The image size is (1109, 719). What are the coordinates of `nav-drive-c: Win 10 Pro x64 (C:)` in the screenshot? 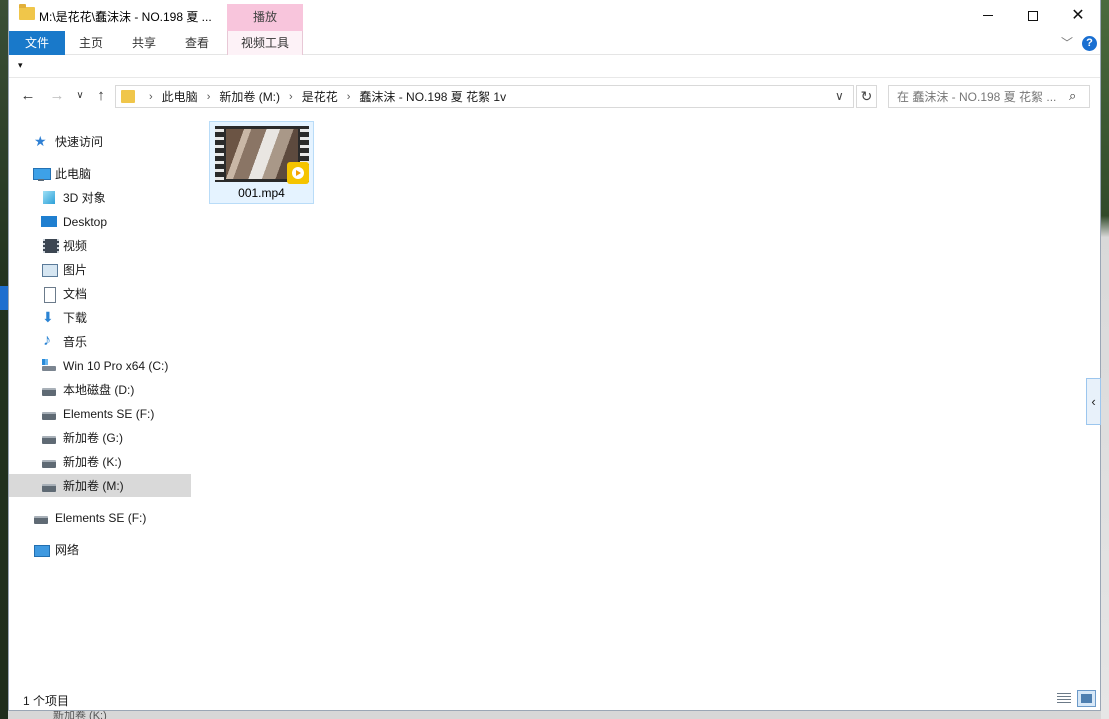 It's located at (100, 365).